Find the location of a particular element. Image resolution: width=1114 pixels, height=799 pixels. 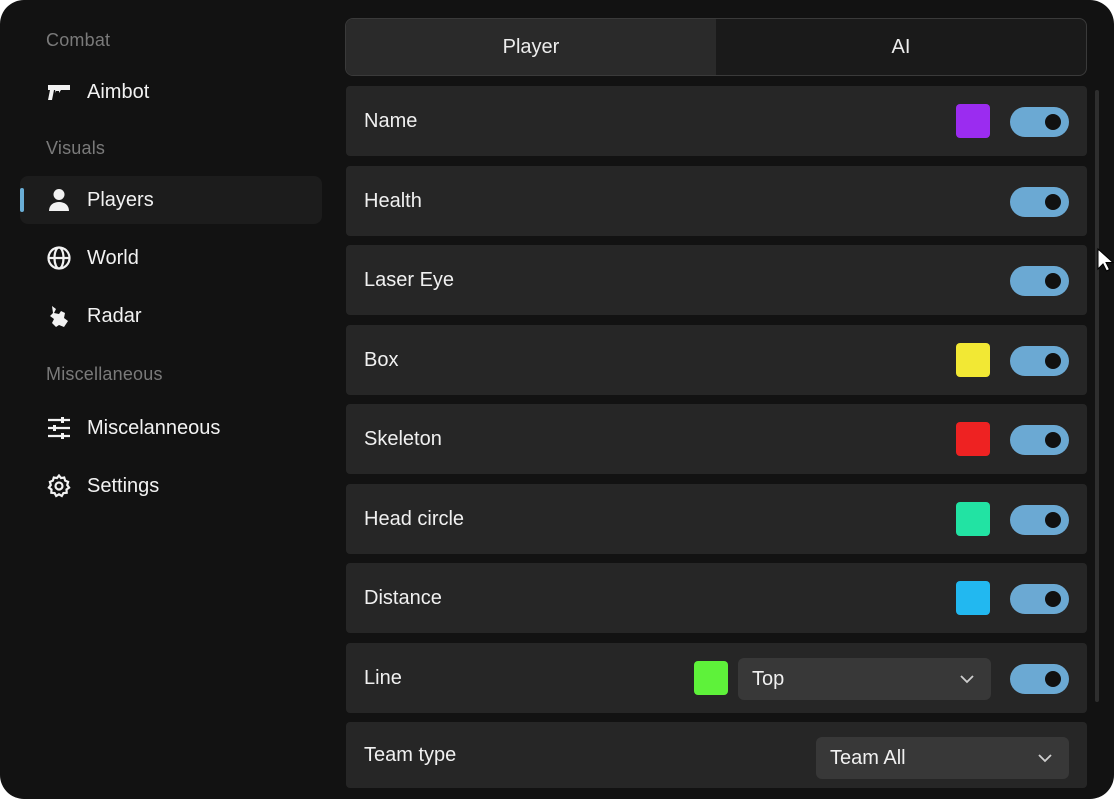

setting-row-skeleton: Skeleton is located at coordinates (716, 439).